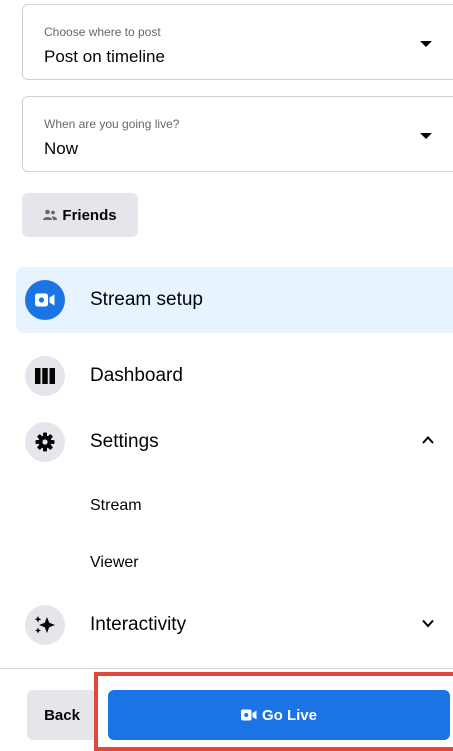 This screenshot has width=453, height=751. I want to click on post-location-dropdown: Choose where to post Post on timeline, so click(237, 42).